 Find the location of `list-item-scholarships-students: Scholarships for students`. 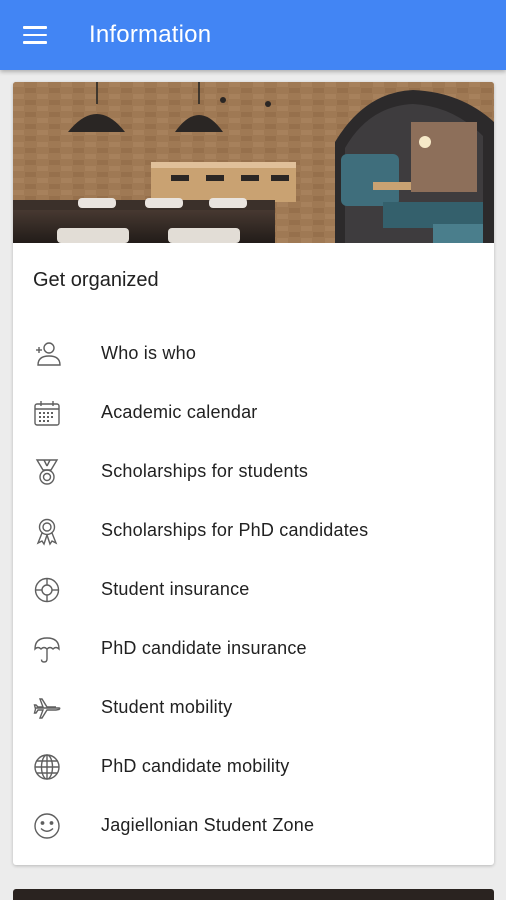

list-item-scholarships-students: Scholarships for students is located at coordinates (253, 471).